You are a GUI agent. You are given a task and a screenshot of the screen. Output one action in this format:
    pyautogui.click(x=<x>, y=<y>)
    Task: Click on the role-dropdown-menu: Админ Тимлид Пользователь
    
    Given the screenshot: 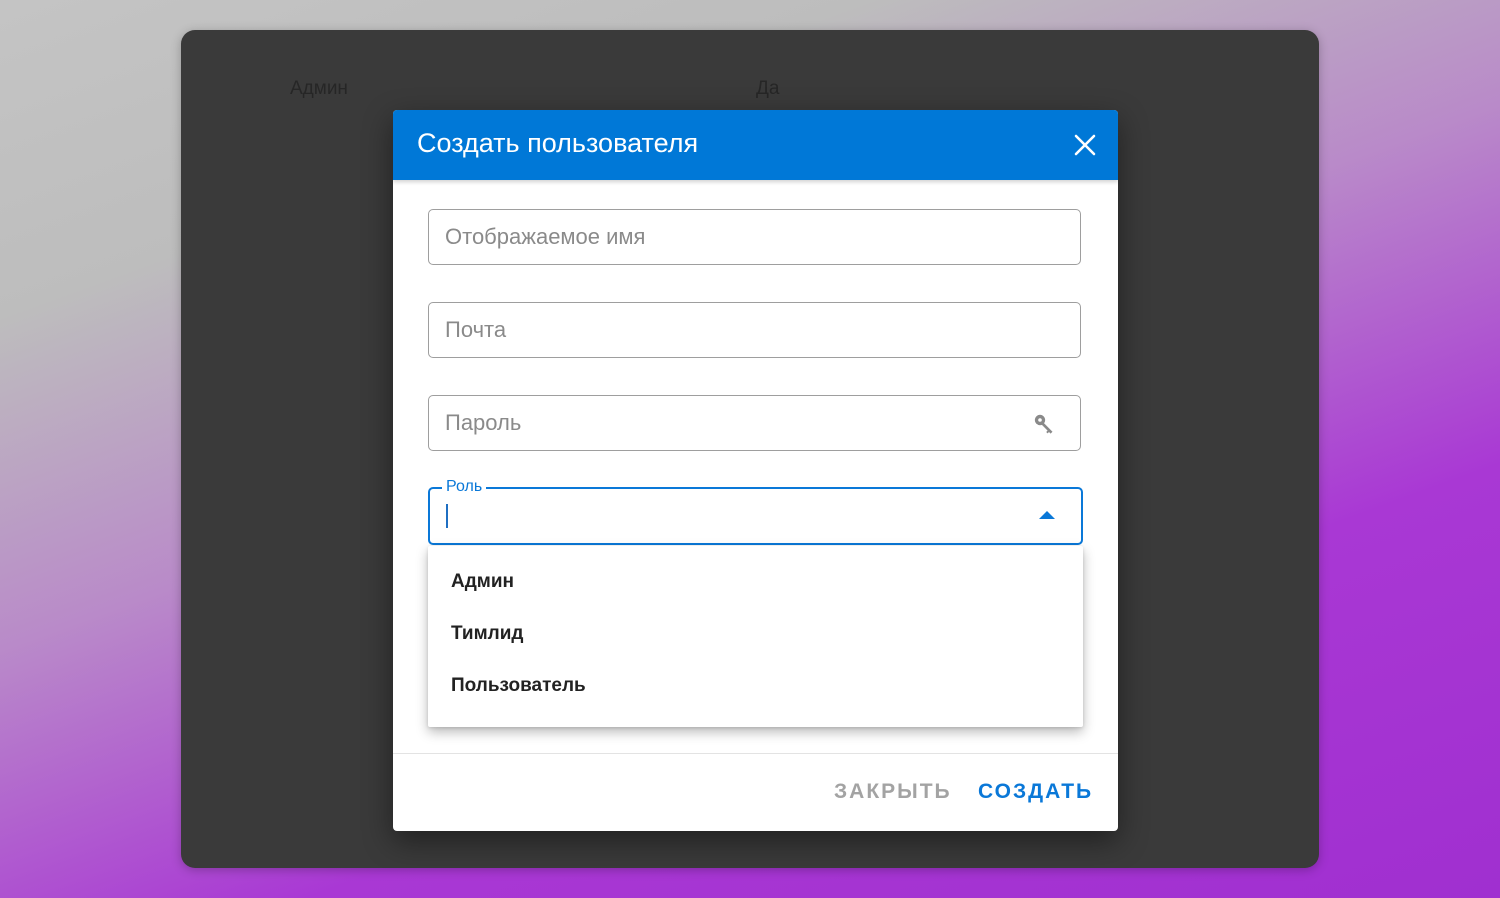 What is the action you would take?
    pyautogui.click(x=755, y=636)
    